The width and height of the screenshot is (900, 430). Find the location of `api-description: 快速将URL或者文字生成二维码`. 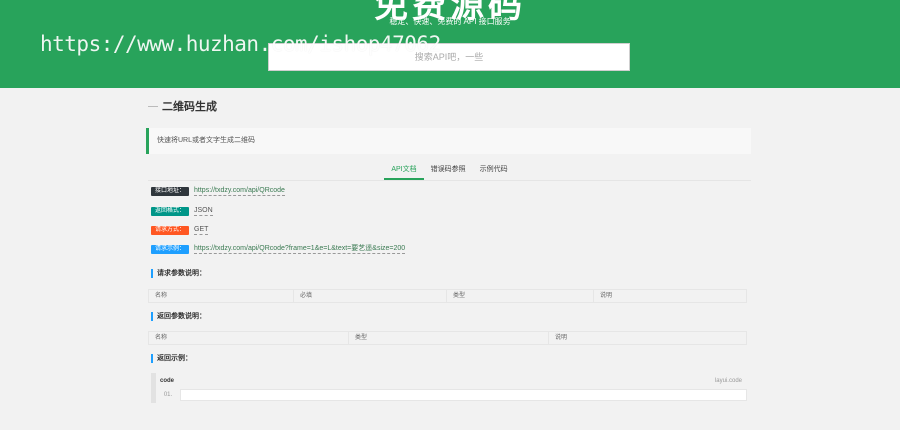

api-description: 快速将URL或者文字生成二维码 is located at coordinates (448, 141).